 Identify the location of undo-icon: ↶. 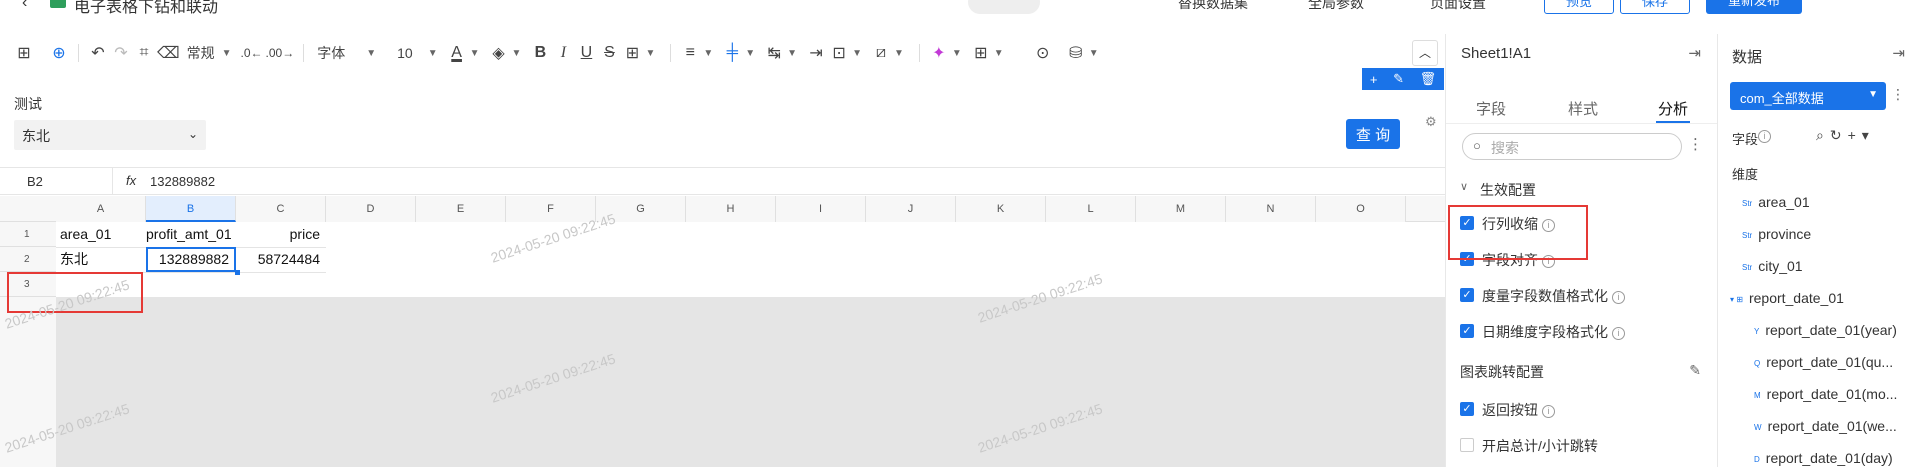
(98, 53).